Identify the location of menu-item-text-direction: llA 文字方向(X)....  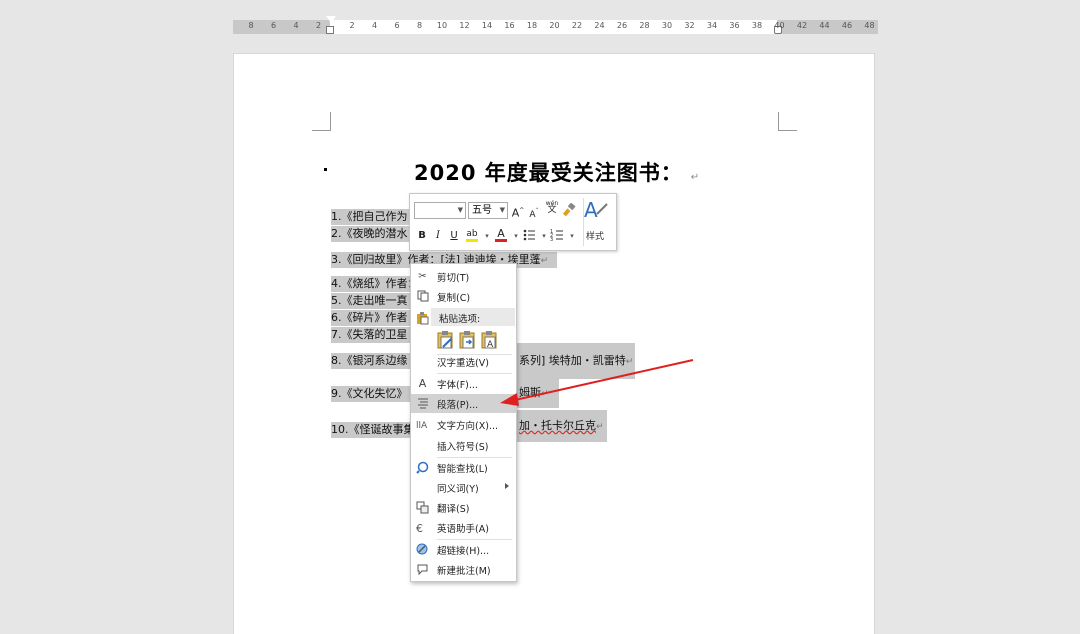
(463, 424).